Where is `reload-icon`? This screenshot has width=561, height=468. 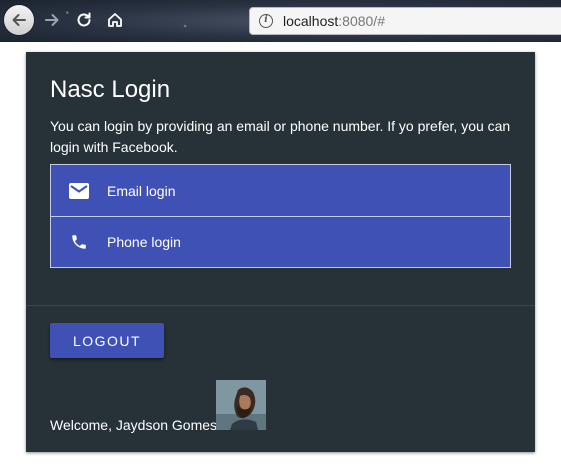 reload-icon is located at coordinates (84, 19).